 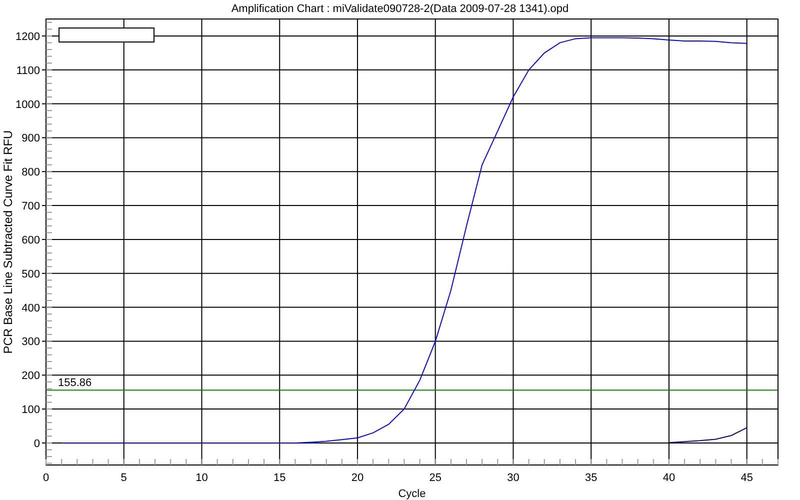 What do you see at coordinates (28, 104) in the screenshot?
I see `y-tick-label: 1000` at bounding box center [28, 104].